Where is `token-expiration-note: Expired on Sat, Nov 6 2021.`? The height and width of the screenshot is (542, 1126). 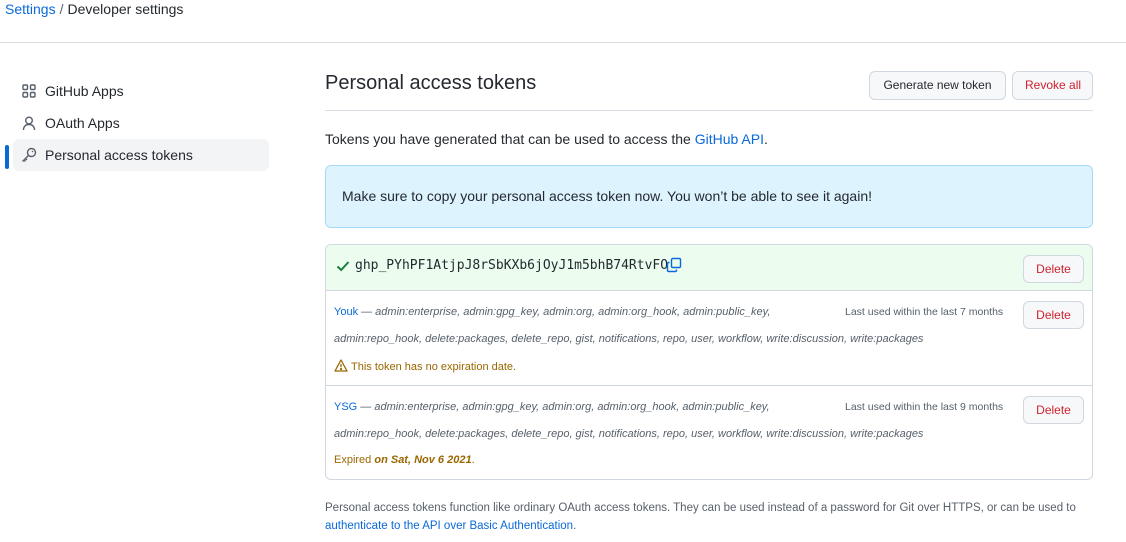 token-expiration-note: Expired on Sat, Nov 6 2021. is located at coordinates (404, 460).